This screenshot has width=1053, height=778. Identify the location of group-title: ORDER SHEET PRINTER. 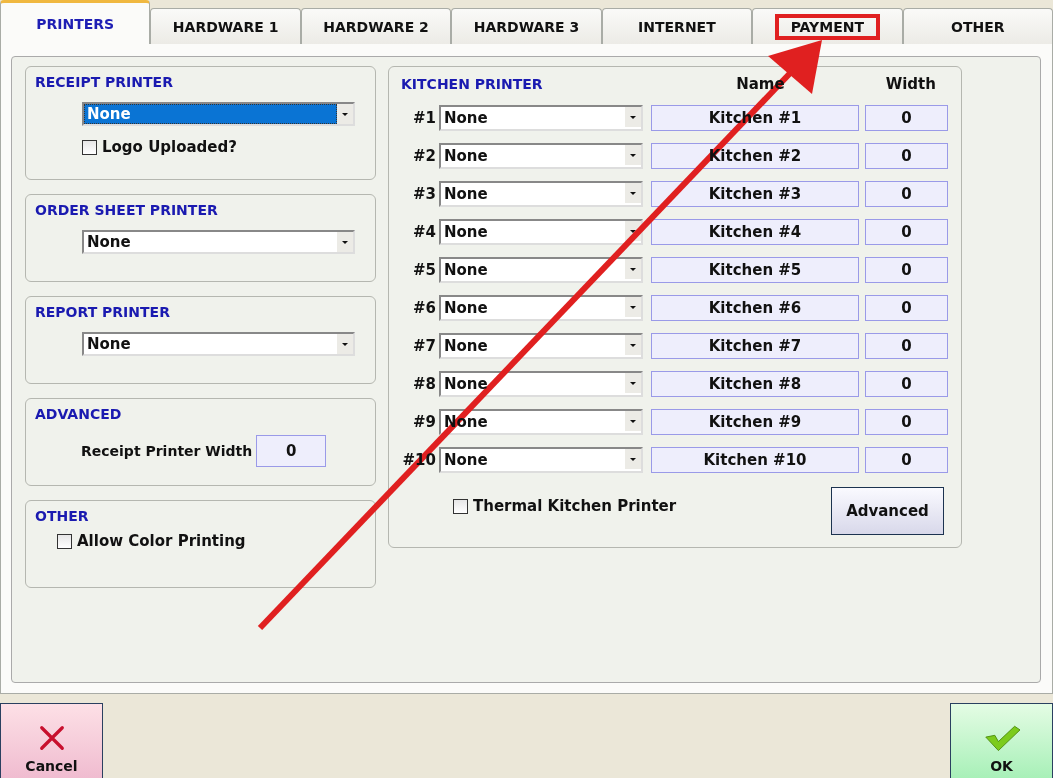
(126, 210).